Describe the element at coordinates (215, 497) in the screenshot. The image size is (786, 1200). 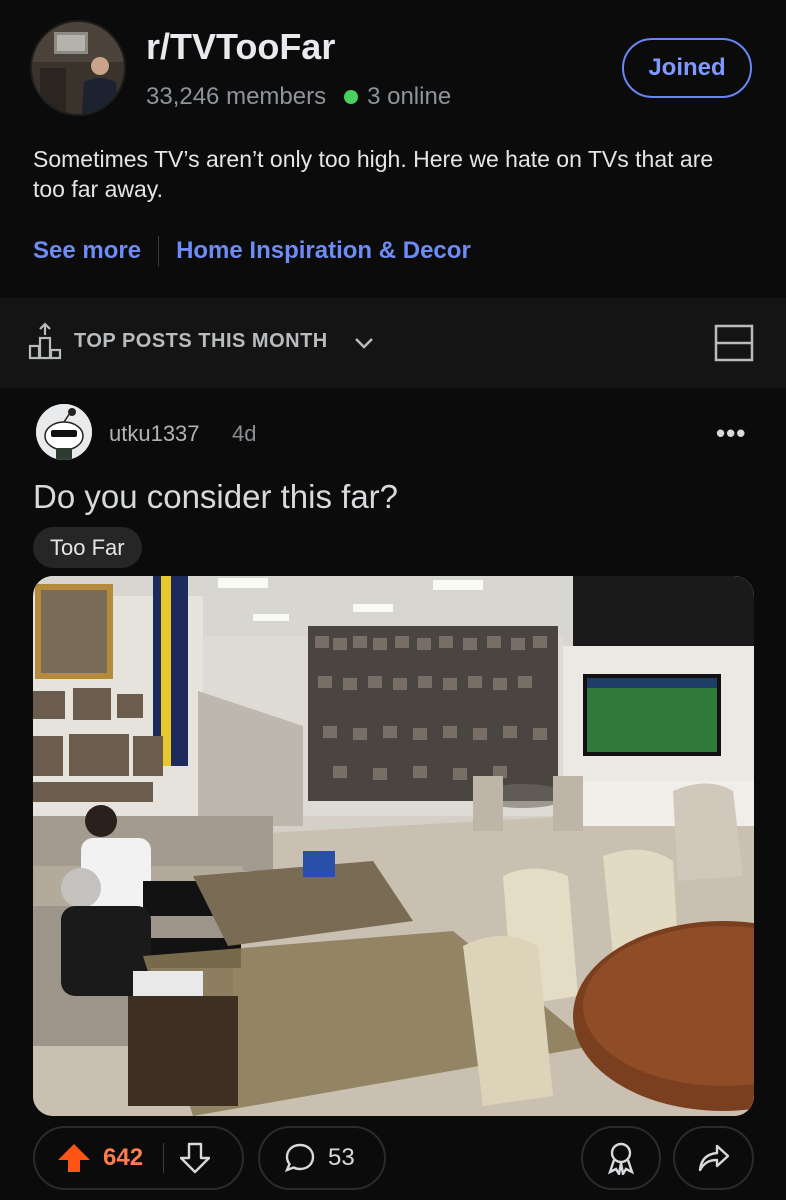
I see `post-title: Do you consider this far?` at that location.